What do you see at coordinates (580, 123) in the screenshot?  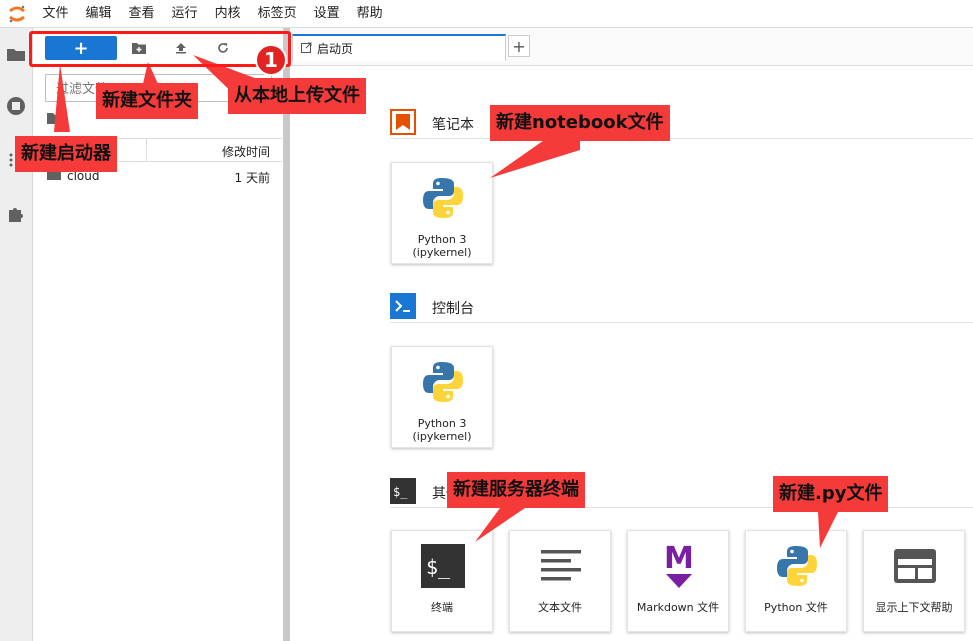 I see `annotation-new-notebook: 新建notebook文件` at bounding box center [580, 123].